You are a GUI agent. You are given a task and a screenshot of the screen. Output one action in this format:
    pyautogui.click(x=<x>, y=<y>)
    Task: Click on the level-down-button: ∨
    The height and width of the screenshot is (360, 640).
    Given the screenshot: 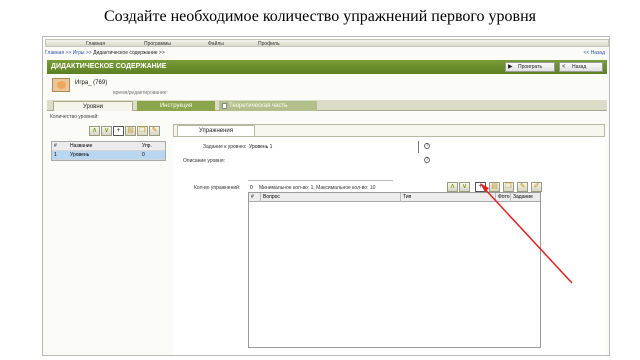 What is the action you would take?
    pyautogui.click(x=106, y=131)
    